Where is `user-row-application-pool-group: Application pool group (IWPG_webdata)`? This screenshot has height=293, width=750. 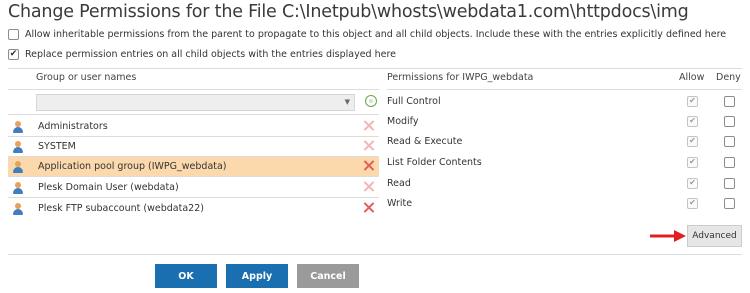
user-row-application-pool-group: Application pool group (IWPG_webdata) is located at coordinates (193, 166).